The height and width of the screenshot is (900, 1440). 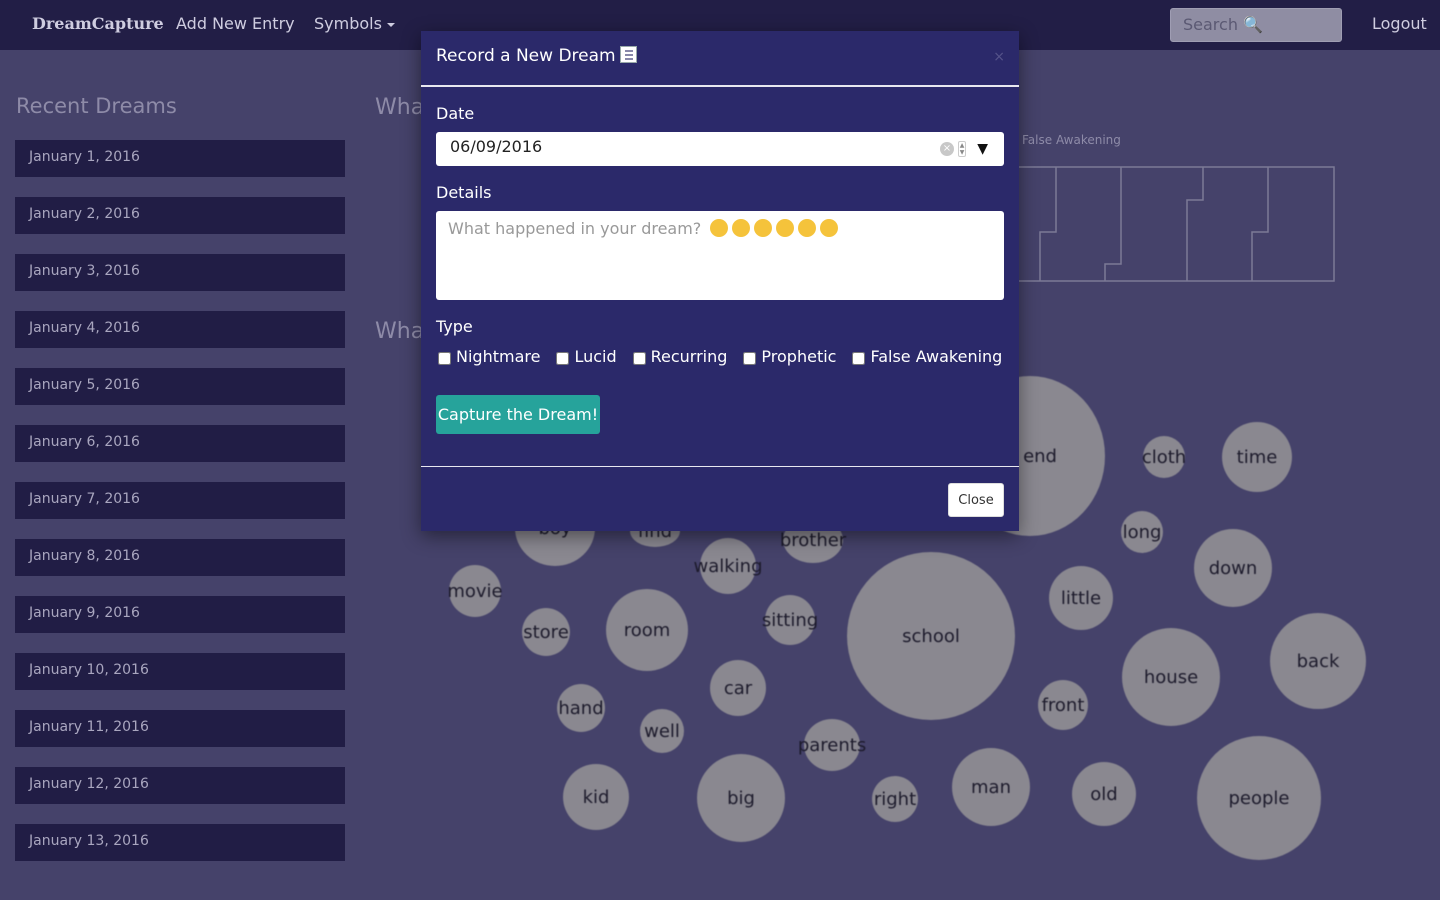 I want to click on checkbox-label: Nightmare, so click(x=498, y=356).